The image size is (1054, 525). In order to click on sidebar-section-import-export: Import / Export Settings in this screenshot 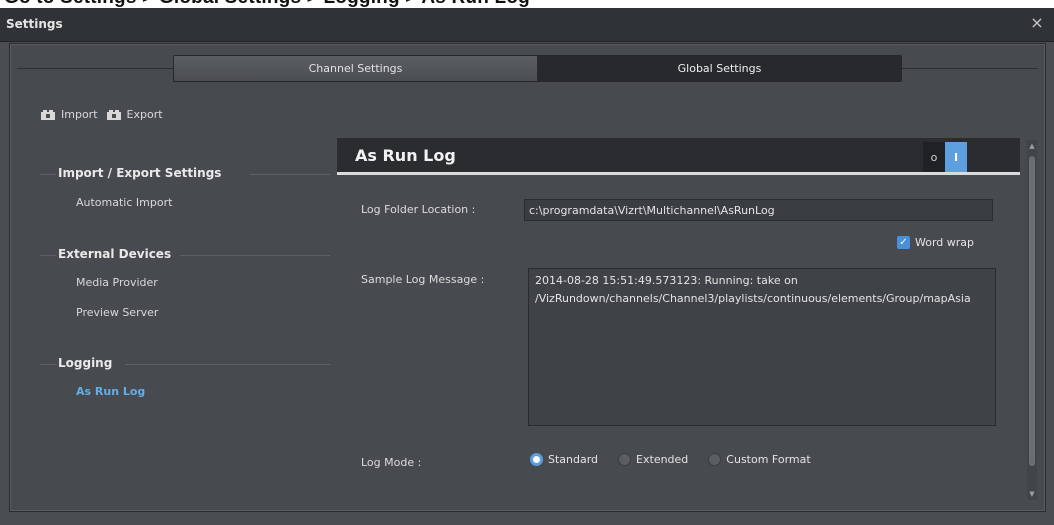, I will do `click(140, 173)`.